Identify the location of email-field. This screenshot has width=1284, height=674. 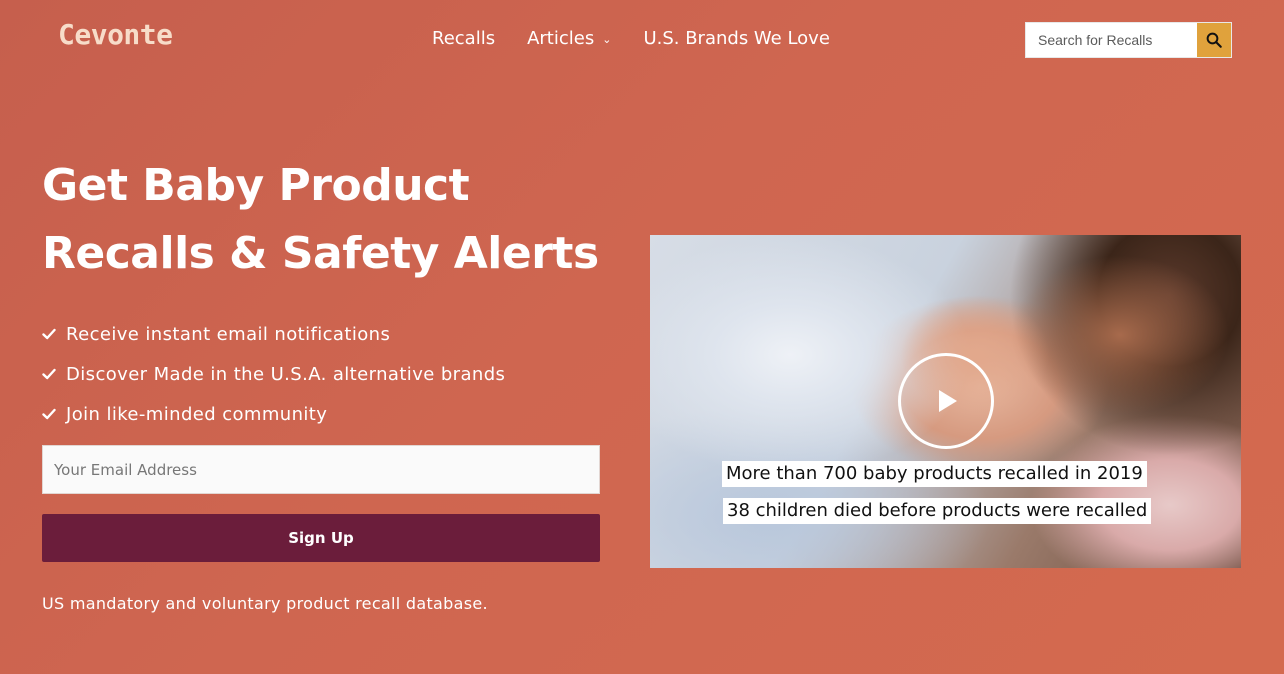
(321, 469).